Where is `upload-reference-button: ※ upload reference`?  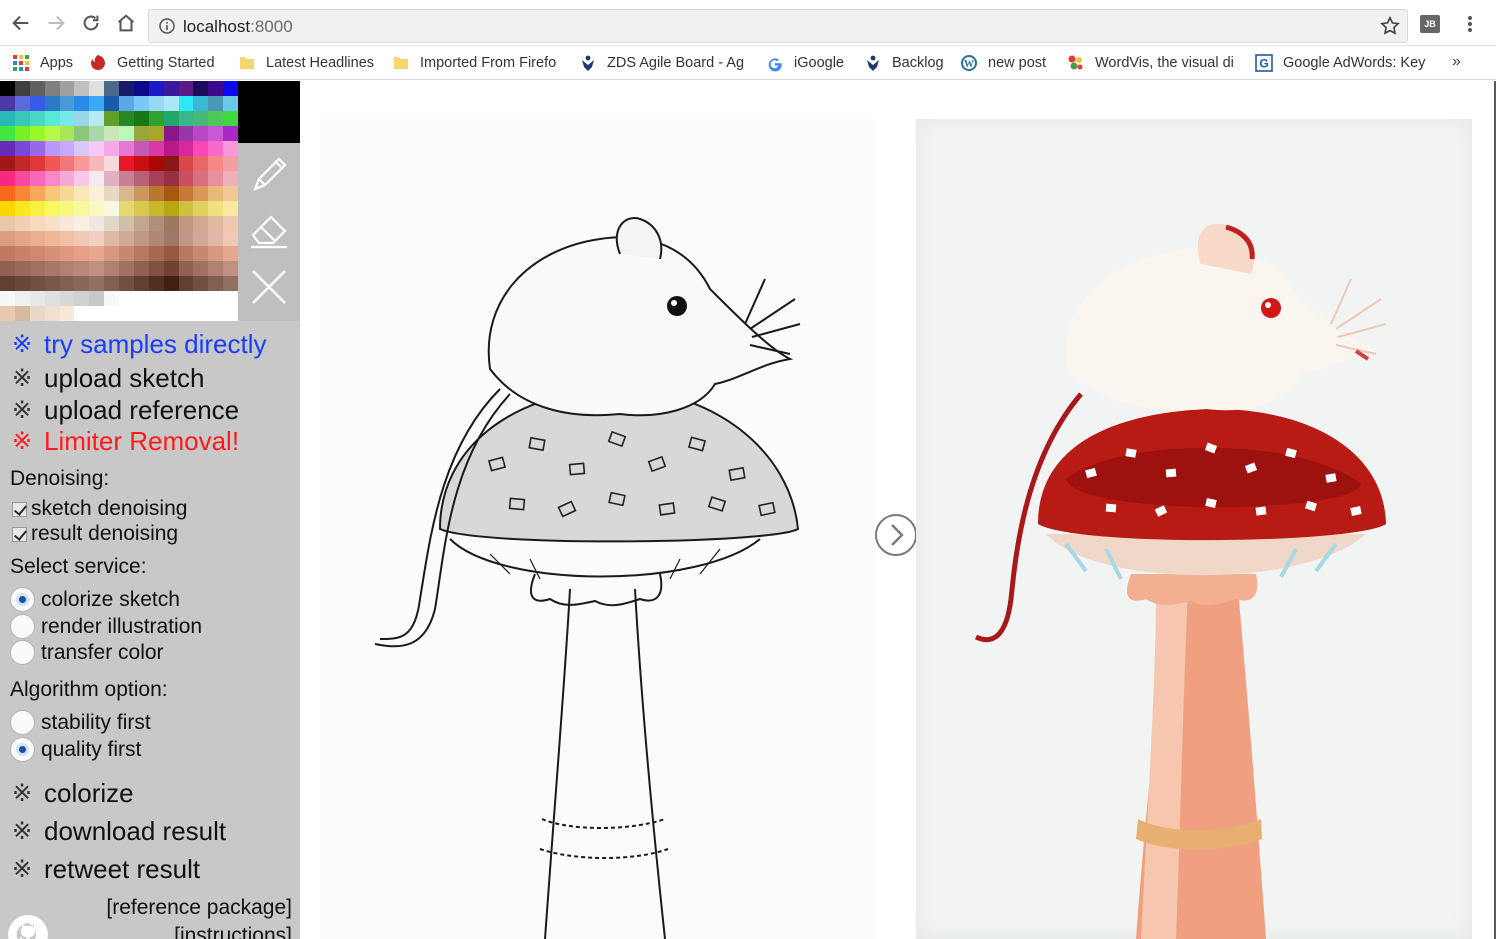 upload-reference-button: ※ upload reference is located at coordinates (124, 410).